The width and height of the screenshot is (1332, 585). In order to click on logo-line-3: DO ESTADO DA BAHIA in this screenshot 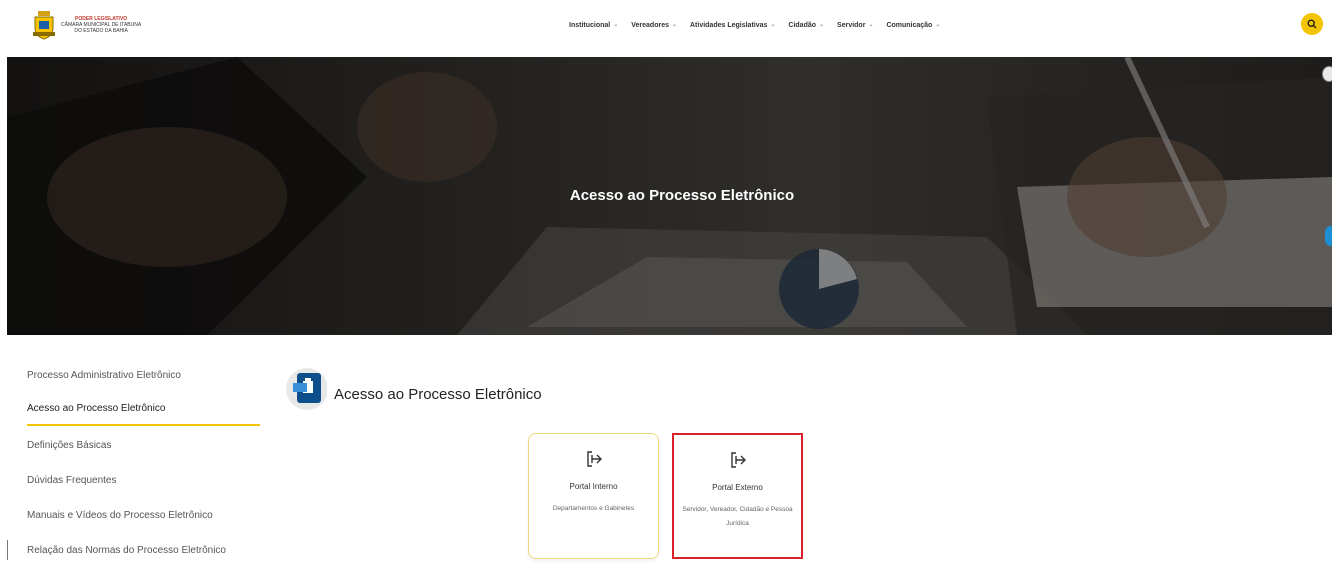, I will do `click(101, 31)`.